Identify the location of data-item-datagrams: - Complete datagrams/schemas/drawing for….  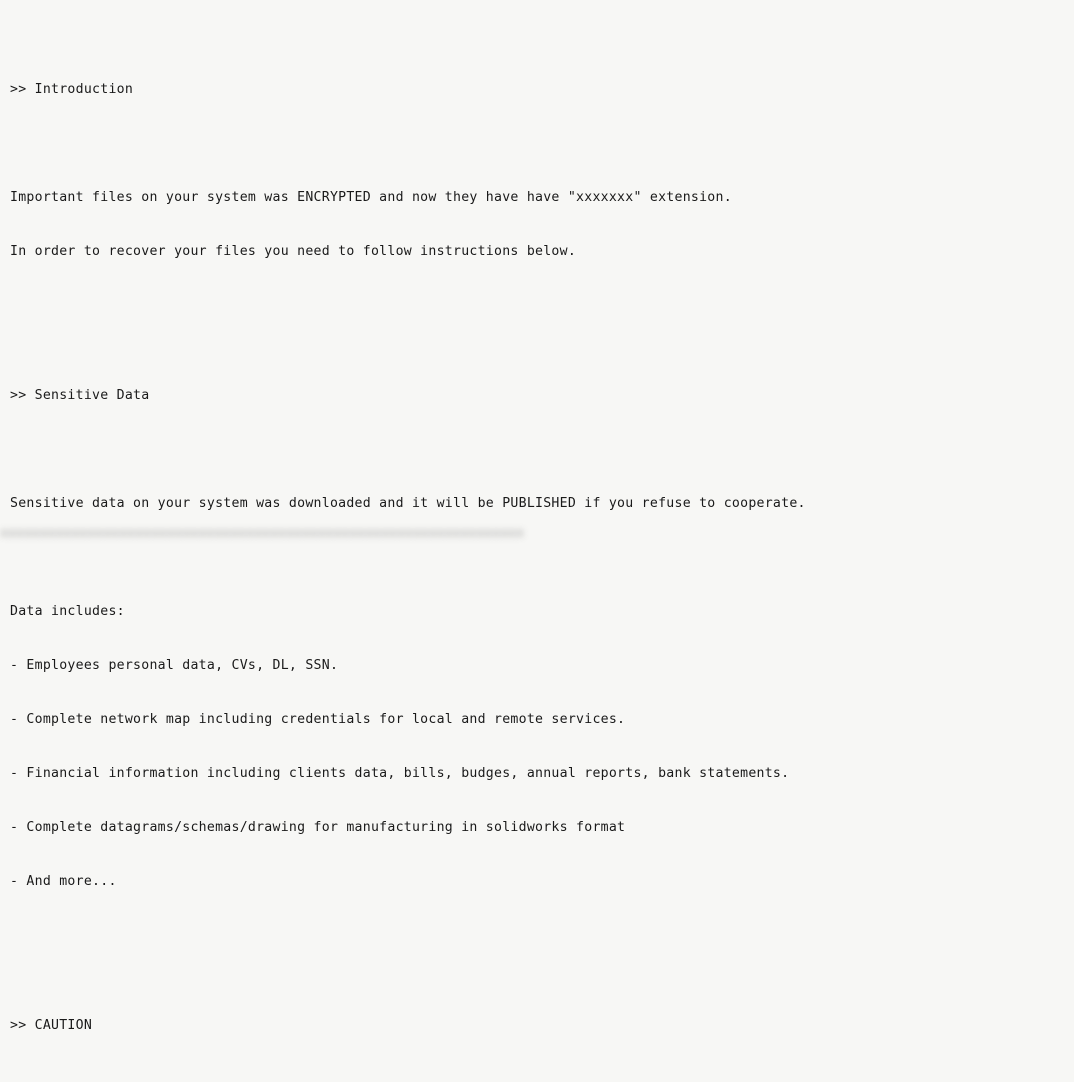
(318, 827).